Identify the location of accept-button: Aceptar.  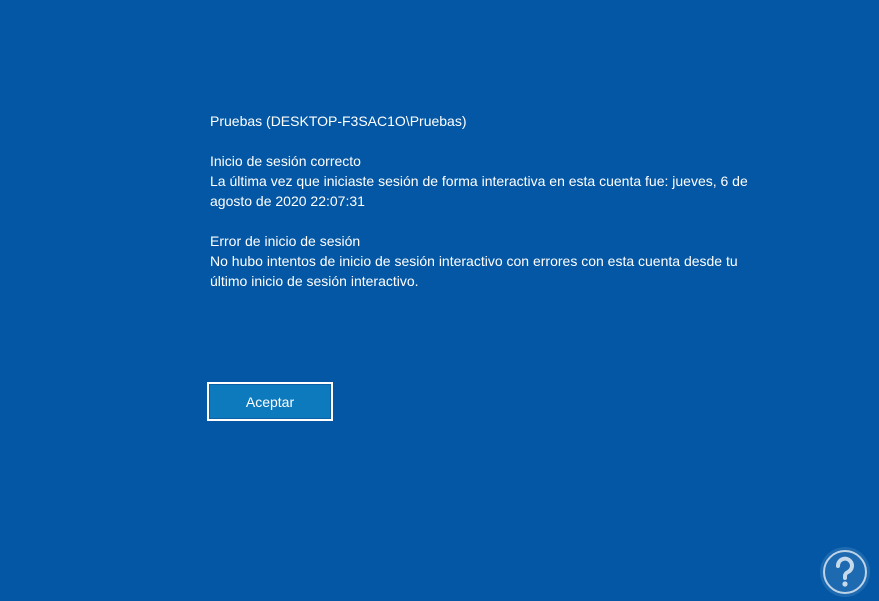
(270, 401).